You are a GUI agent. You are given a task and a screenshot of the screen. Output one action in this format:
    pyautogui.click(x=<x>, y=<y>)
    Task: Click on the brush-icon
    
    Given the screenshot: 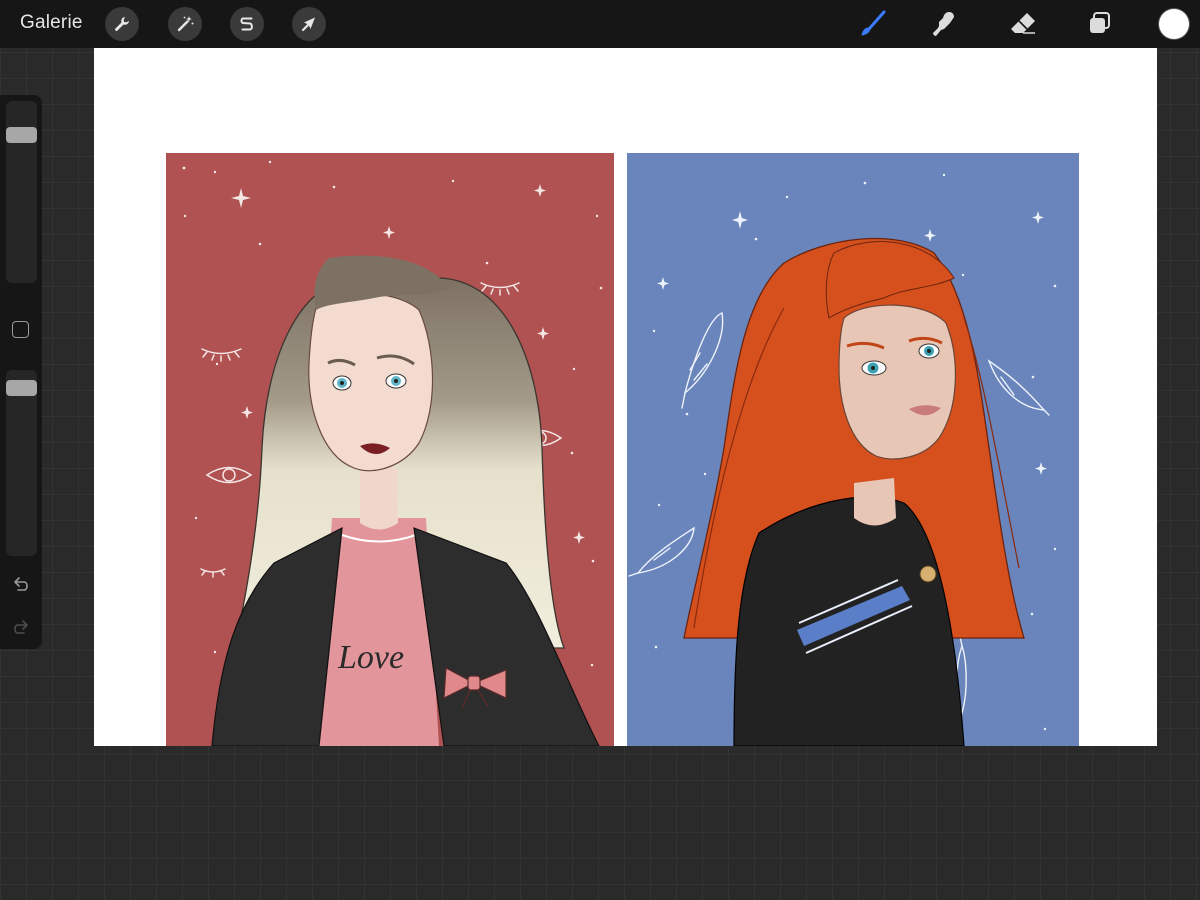 What is the action you would take?
    pyautogui.click(x=873, y=23)
    